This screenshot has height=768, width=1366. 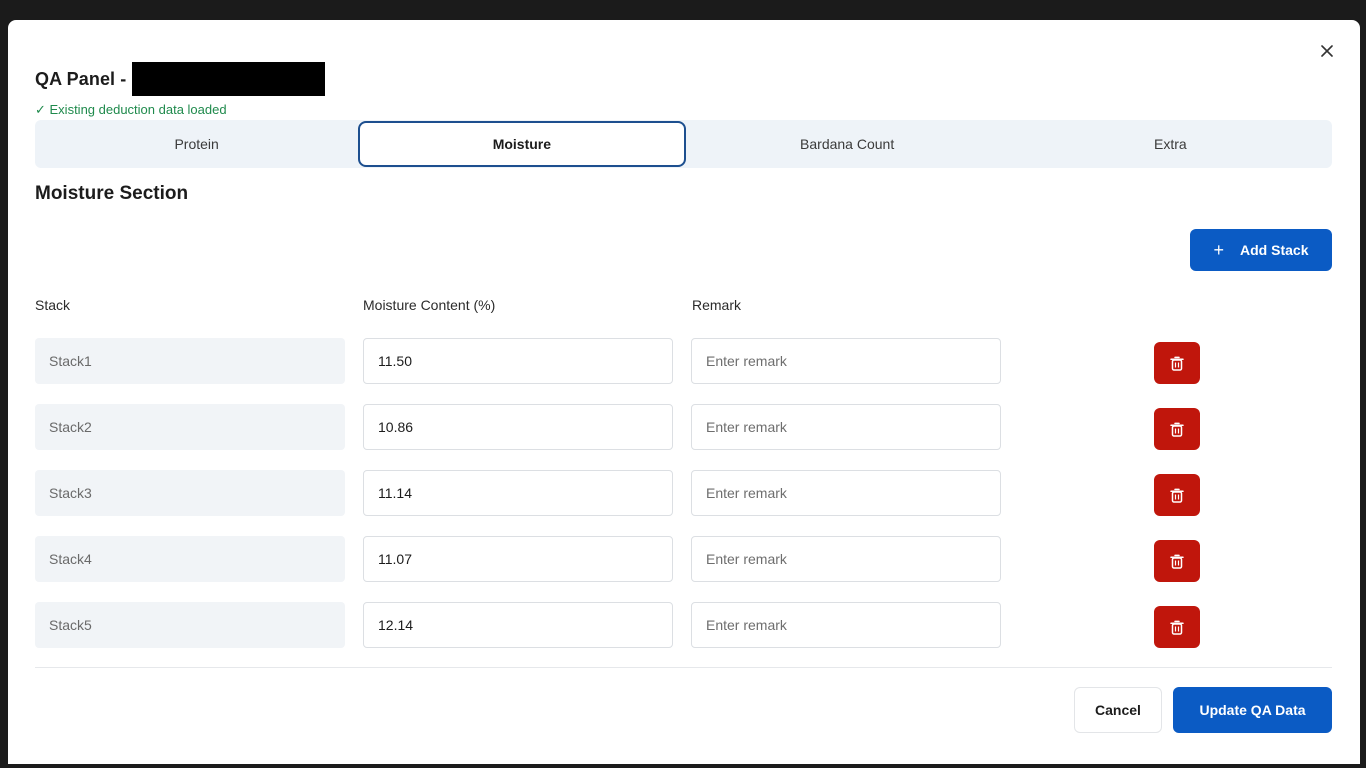 What do you see at coordinates (112, 193) in the screenshot?
I see `section-title: Moisture Section` at bounding box center [112, 193].